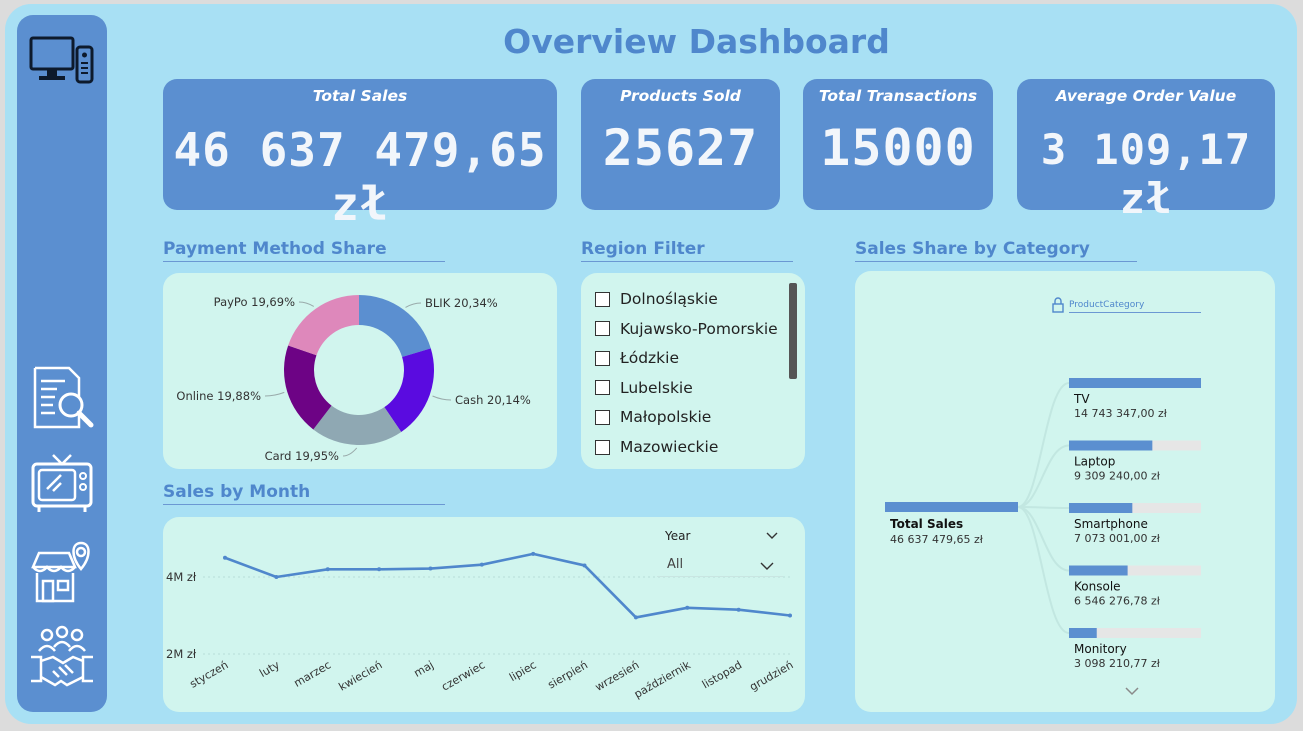  What do you see at coordinates (898, 96) in the screenshot?
I see `kpi-label: Total Transactions` at bounding box center [898, 96].